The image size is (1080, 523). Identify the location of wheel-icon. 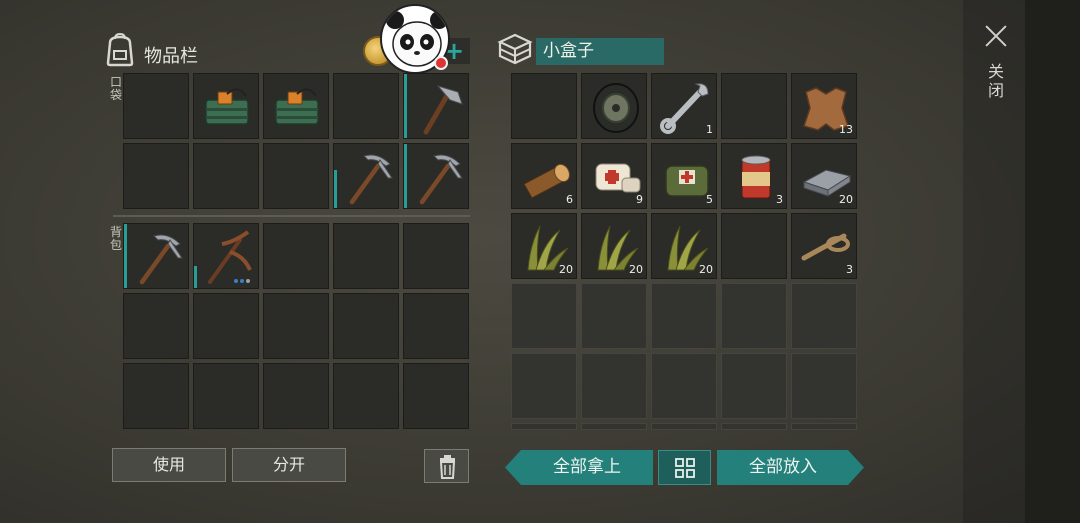
(616, 108).